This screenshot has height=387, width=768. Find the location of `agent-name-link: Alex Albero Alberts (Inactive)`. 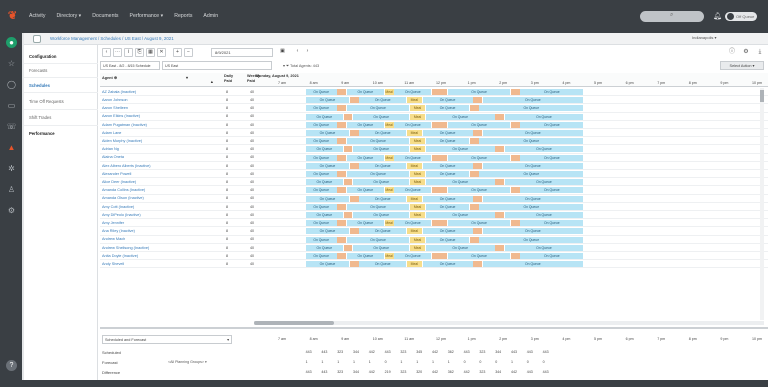

agent-name-link: Alex Albero Alberts (Inactive) is located at coordinates (126, 166).